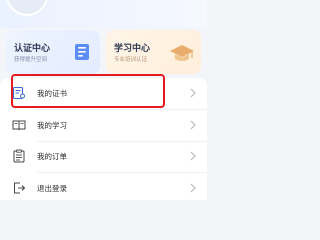 Image resolution: width=320 pixels, height=240 pixels. Describe the element at coordinates (131, 60) in the screenshot. I see `learning-center-subtitle: 专业培训认证` at that location.